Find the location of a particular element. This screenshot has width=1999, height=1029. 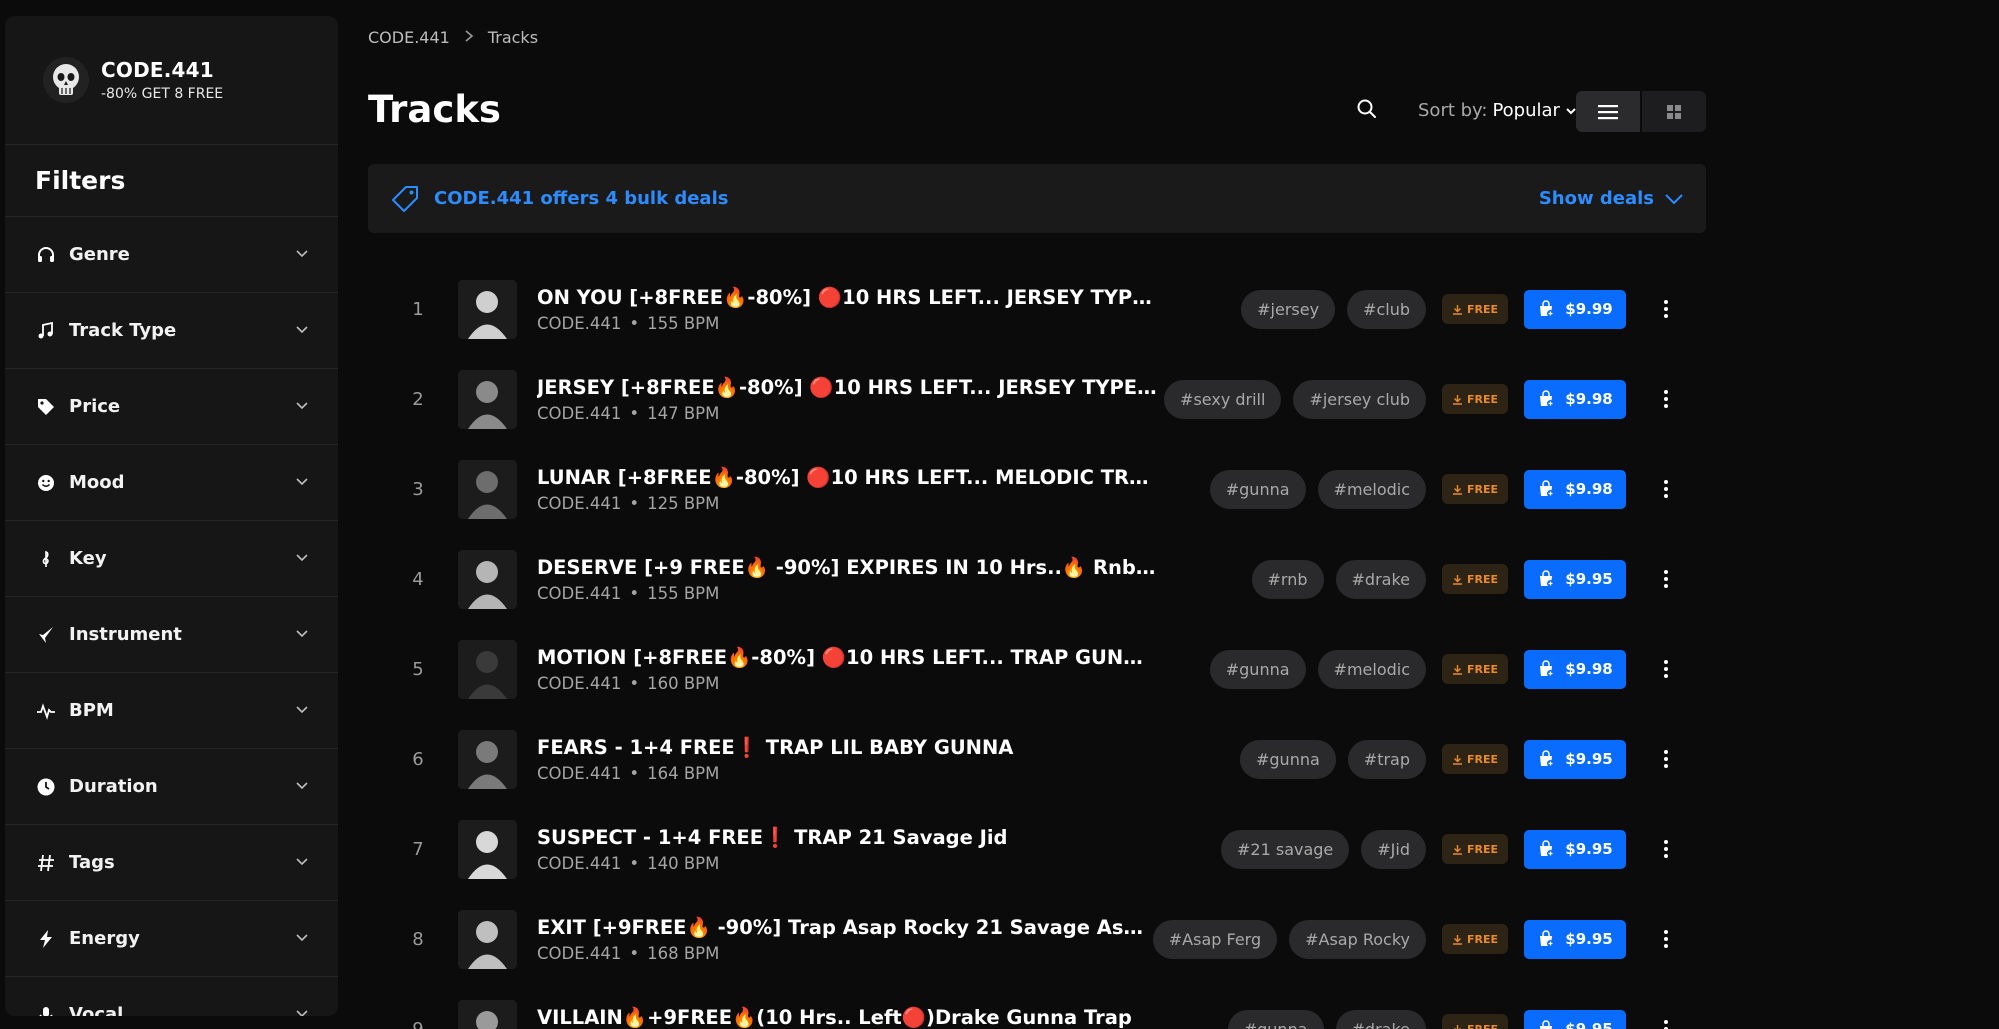

filter-tags: Tags is located at coordinates (171, 863).